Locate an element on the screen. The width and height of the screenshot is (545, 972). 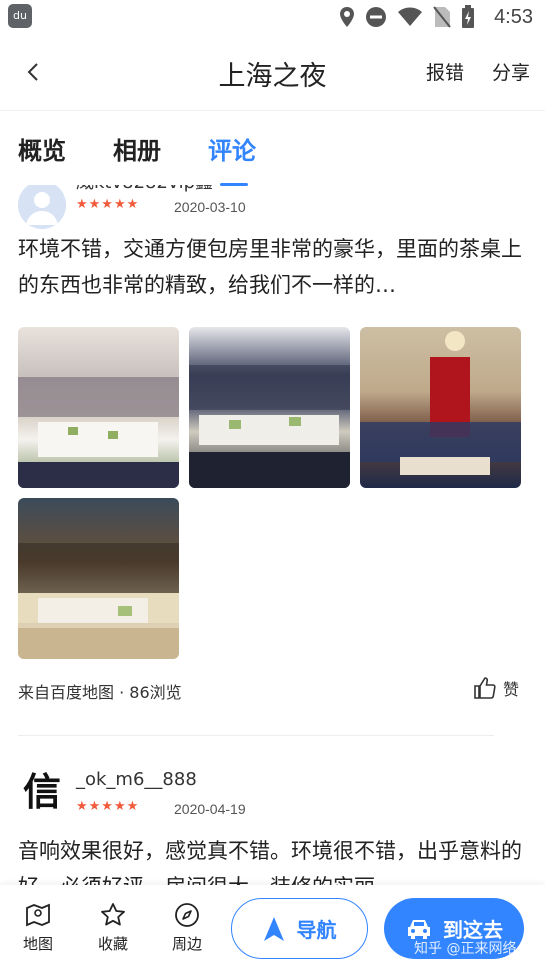
tab-overview: 概览 is located at coordinates (42, 148).